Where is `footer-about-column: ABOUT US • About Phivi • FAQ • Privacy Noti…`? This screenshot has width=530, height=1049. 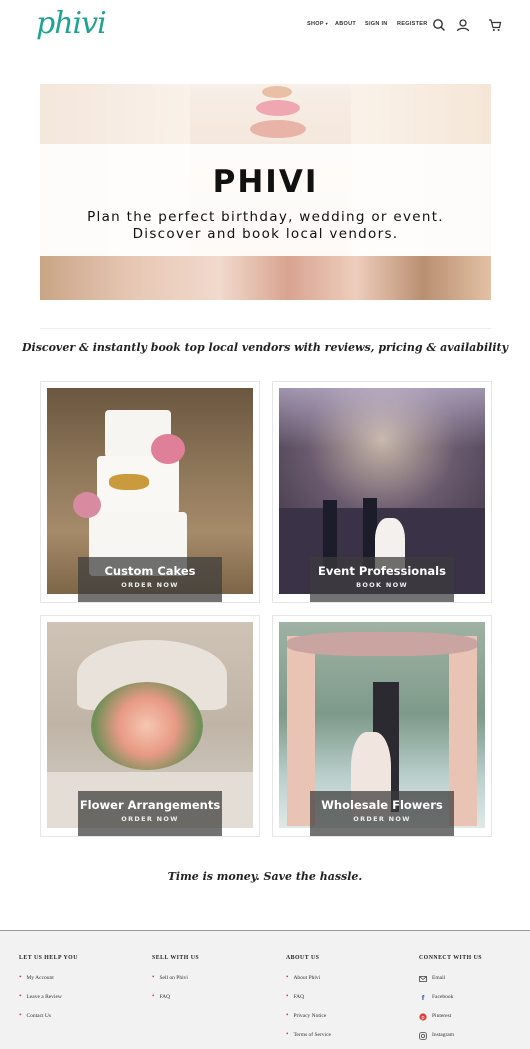
footer-about-column: ABOUT US • About Phivi • FAQ • Privacy Noti… is located at coordinates (308, 1002).